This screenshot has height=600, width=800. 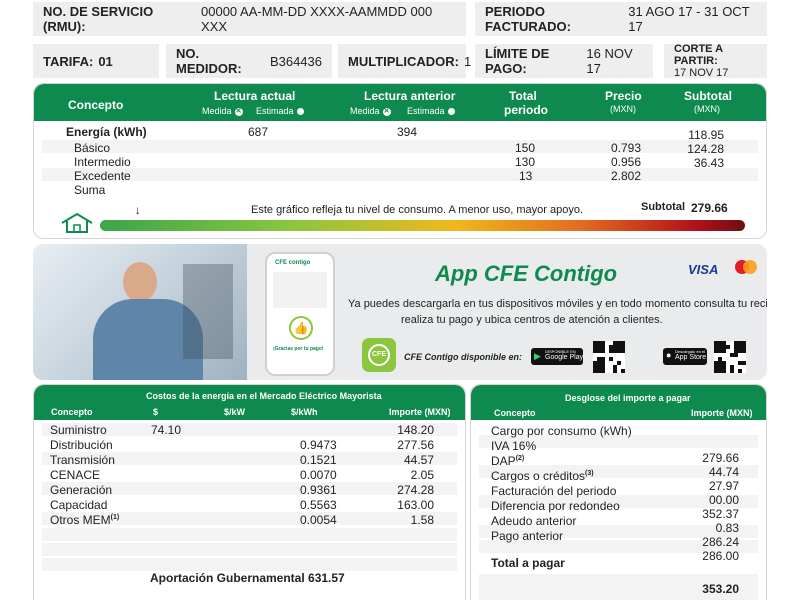 What do you see at coordinates (534, 521) in the screenshot?
I see `desglose-row-label: Adeudo anterior` at bounding box center [534, 521].